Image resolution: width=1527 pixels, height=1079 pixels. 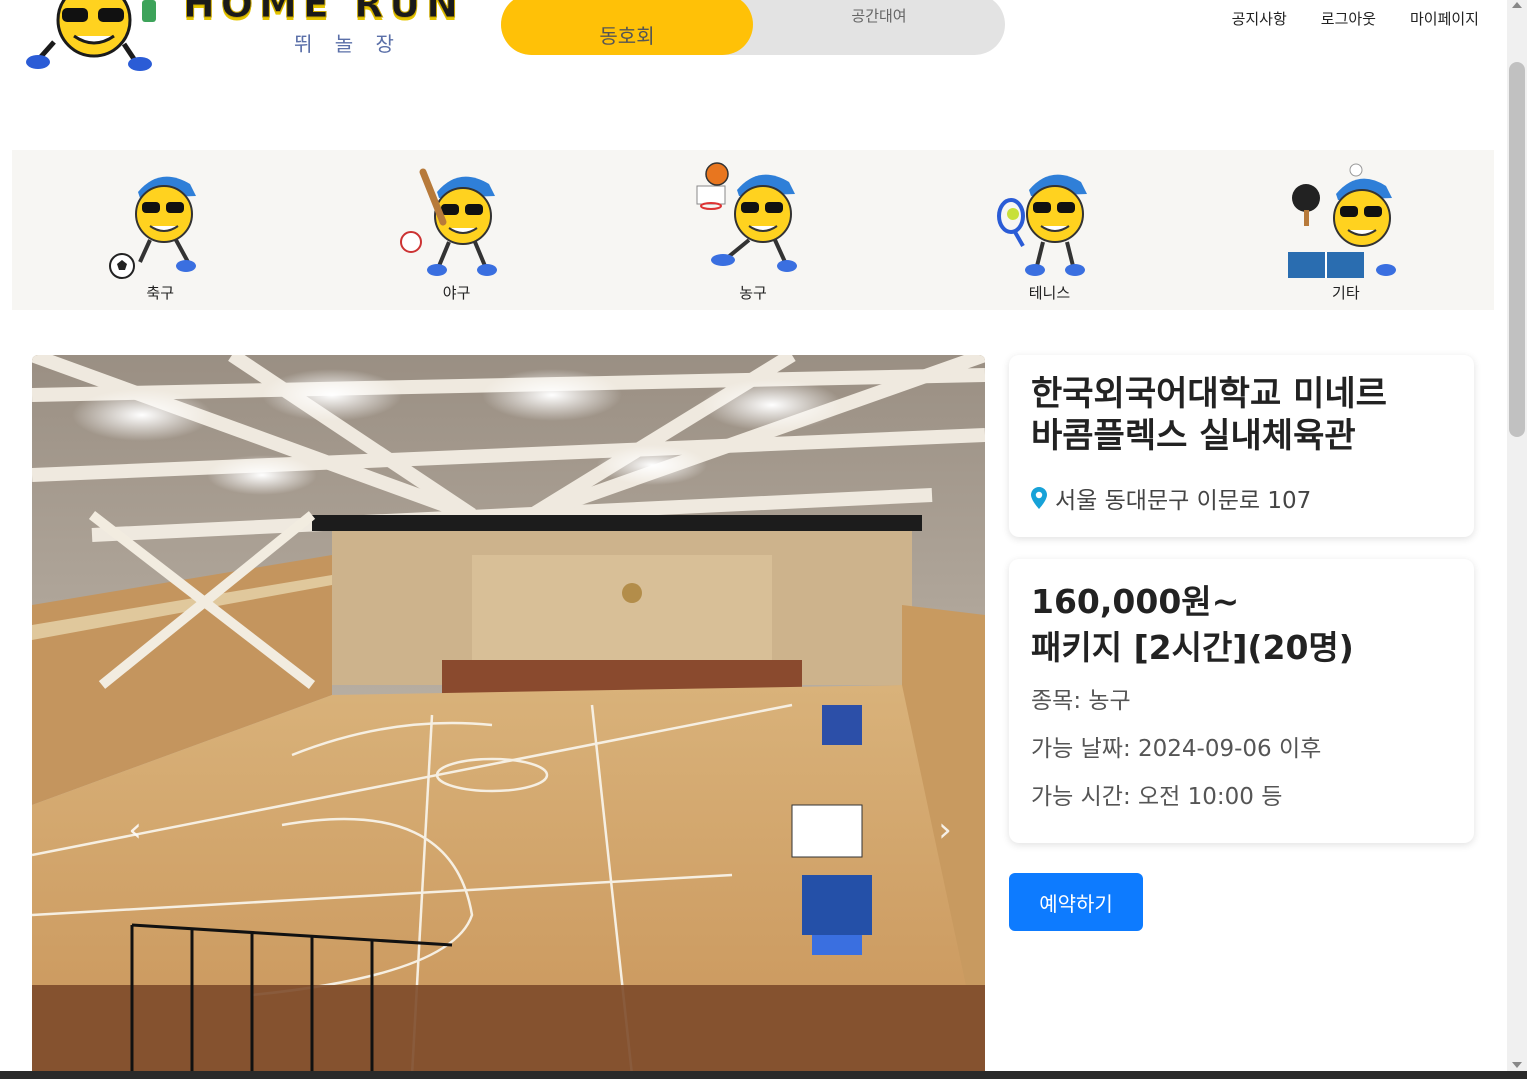 What do you see at coordinates (258, 40) in the screenshot?
I see `logo: HOME RUN 뛰 놀 장` at bounding box center [258, 40].